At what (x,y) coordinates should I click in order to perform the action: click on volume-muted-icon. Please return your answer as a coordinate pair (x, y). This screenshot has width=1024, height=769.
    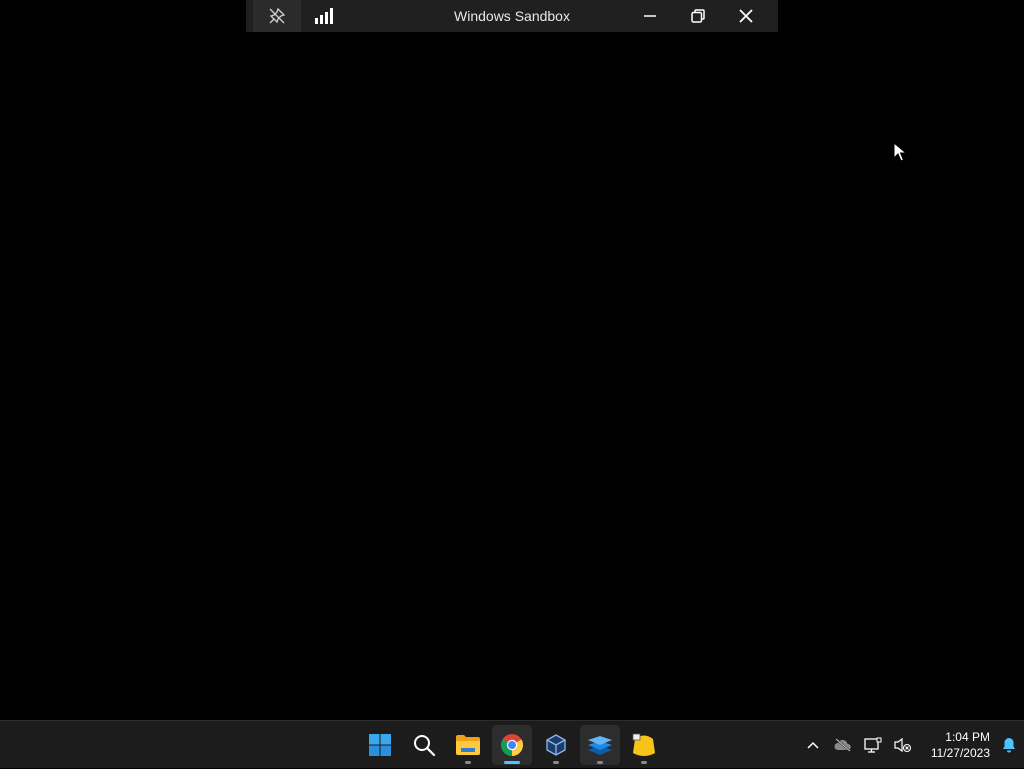
    Looking at the image, I should click on (903, 745).